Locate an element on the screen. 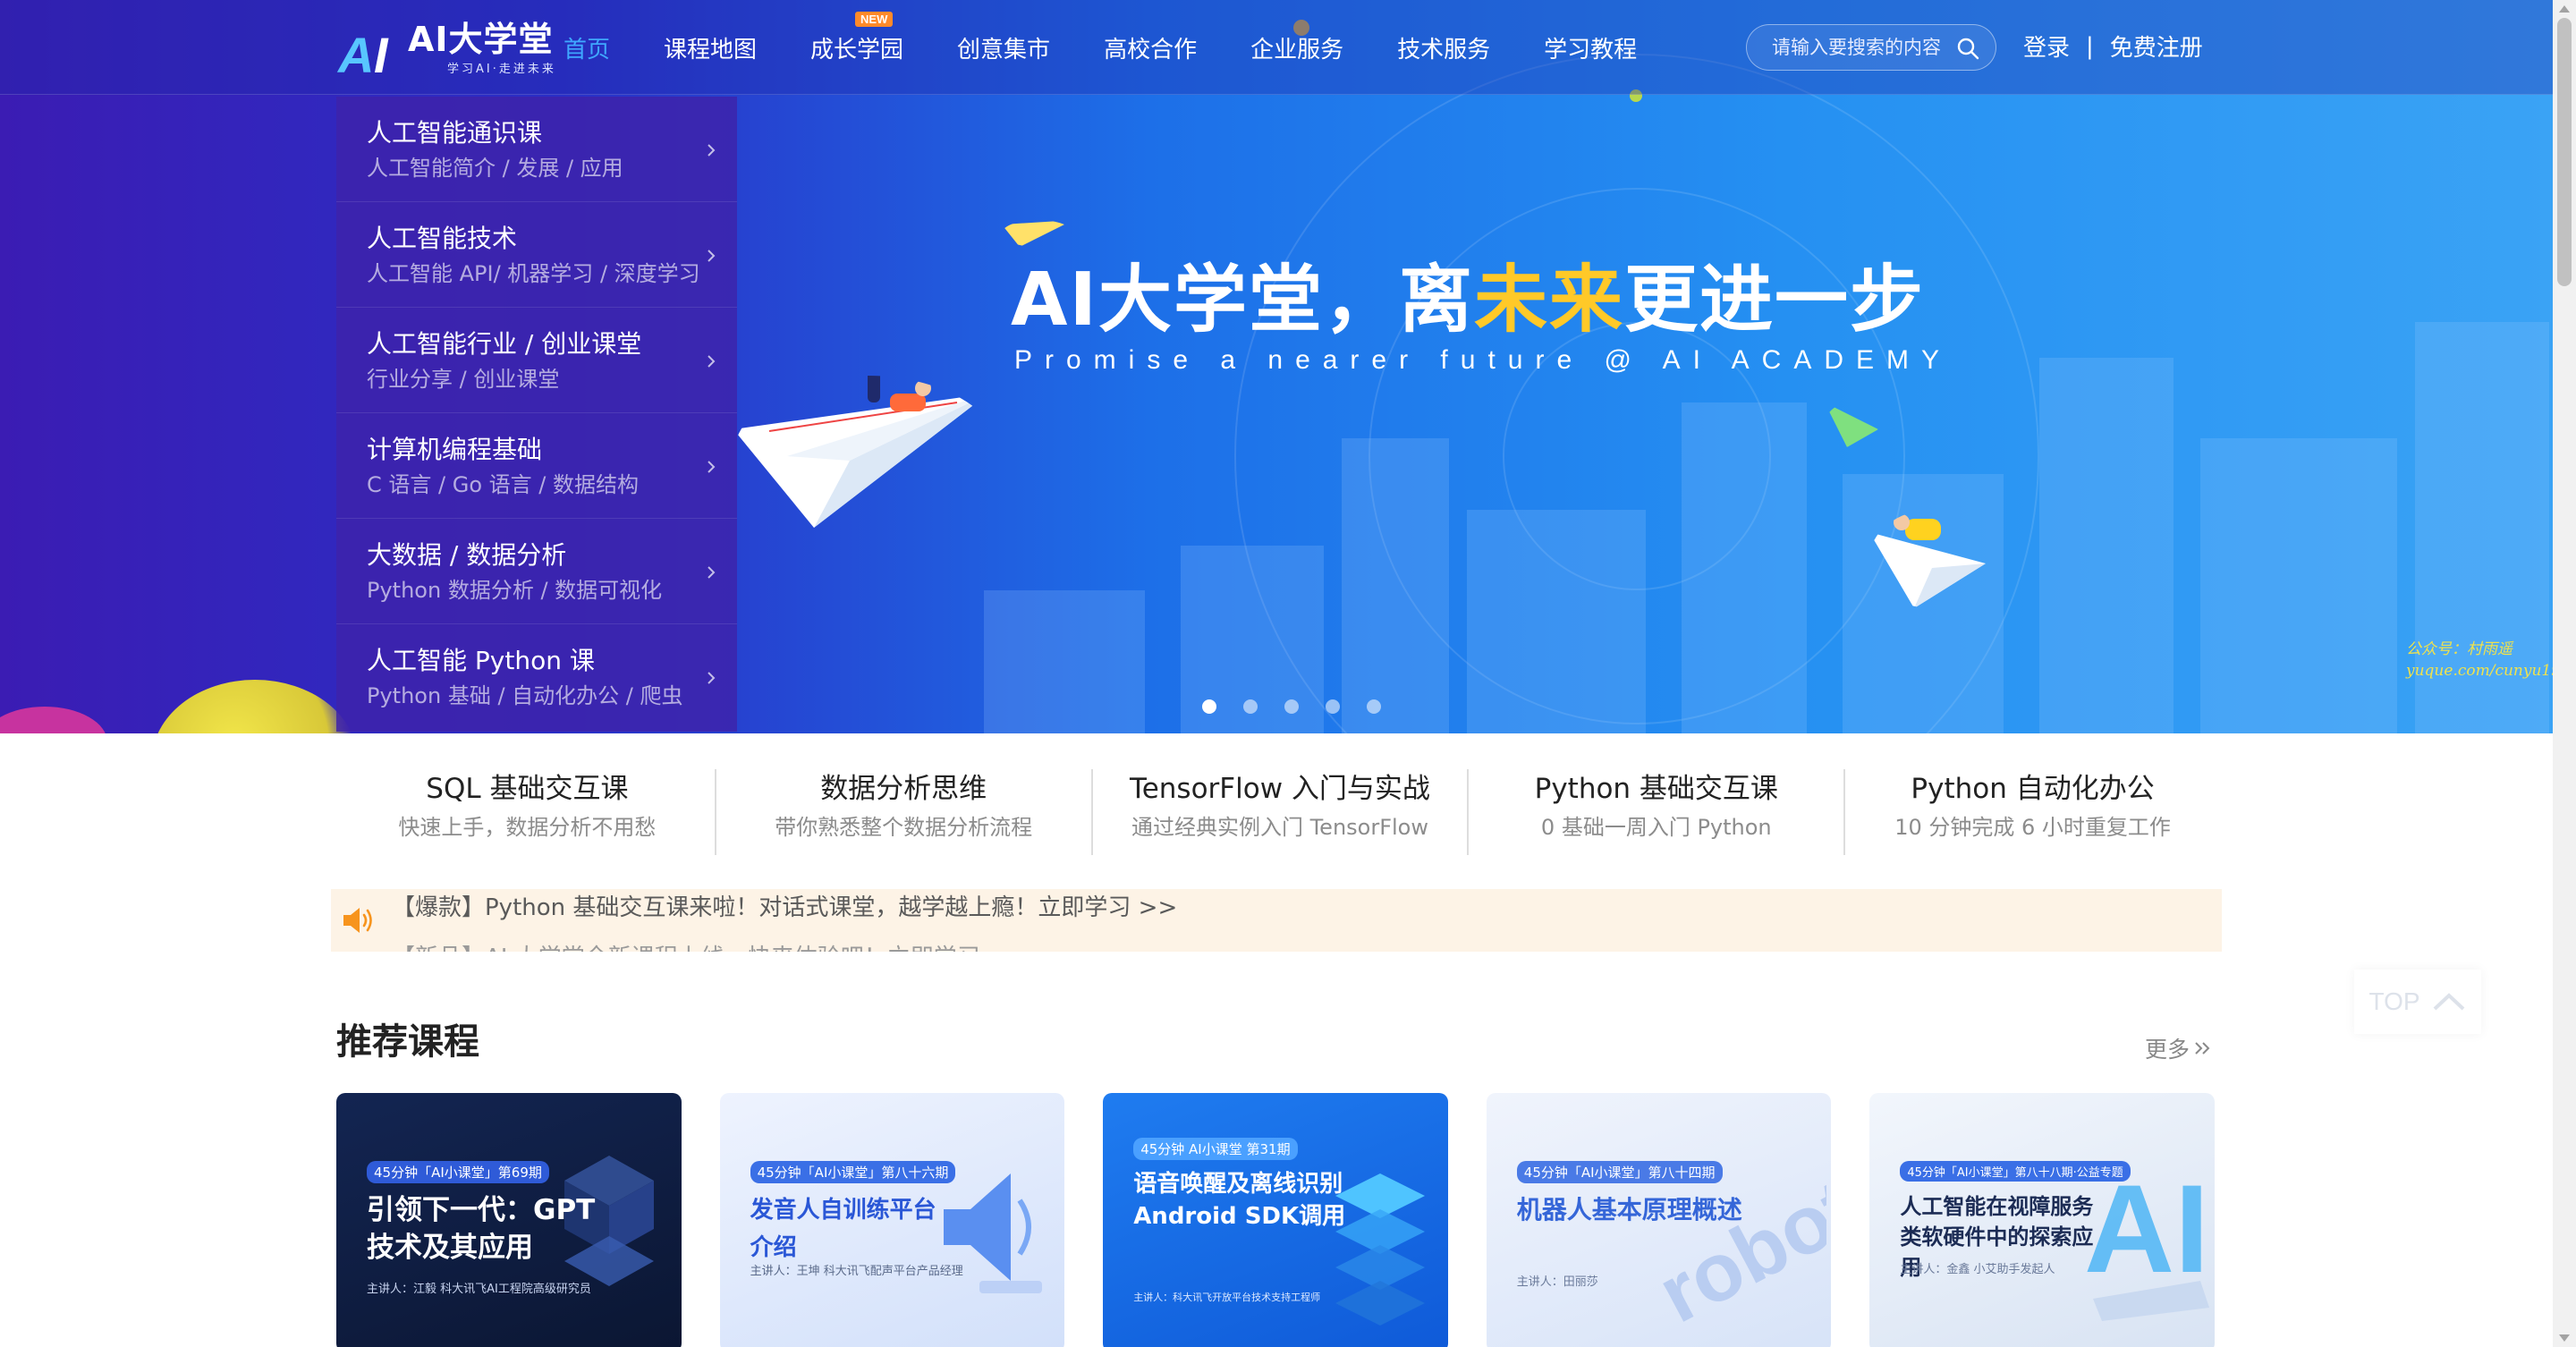  logo-subtitle: 学习AI·走进未来 is located at coordinates (501, 69).